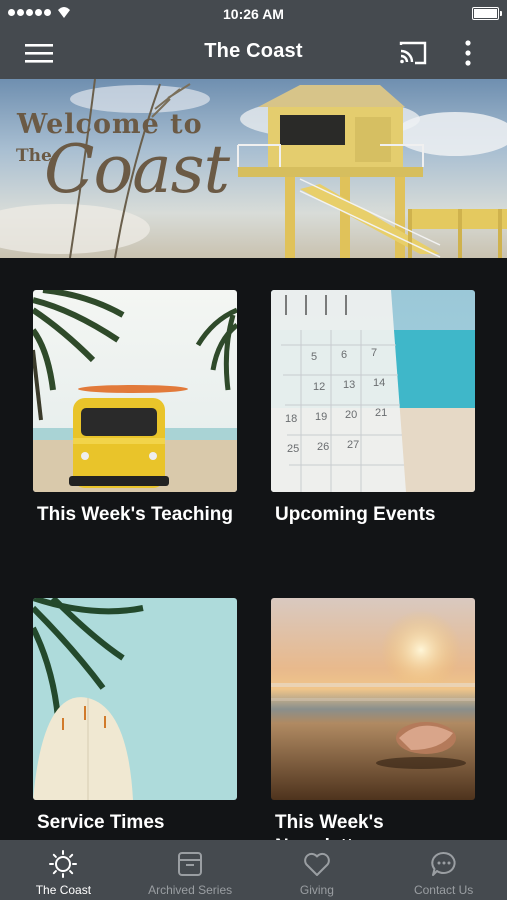  Describe the element at coordinates (443, 863) in the screenshot. I see `chat-bubble-icon` at that location.